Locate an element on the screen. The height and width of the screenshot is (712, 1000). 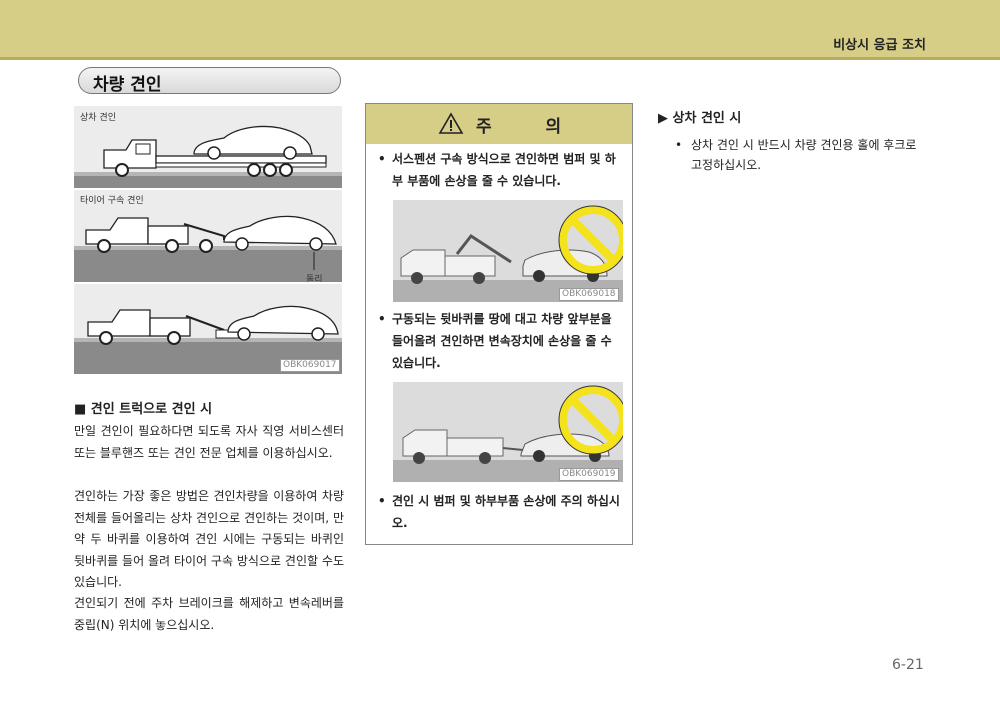
page-title: 차량 견인 is located at coordinates (127, 85).